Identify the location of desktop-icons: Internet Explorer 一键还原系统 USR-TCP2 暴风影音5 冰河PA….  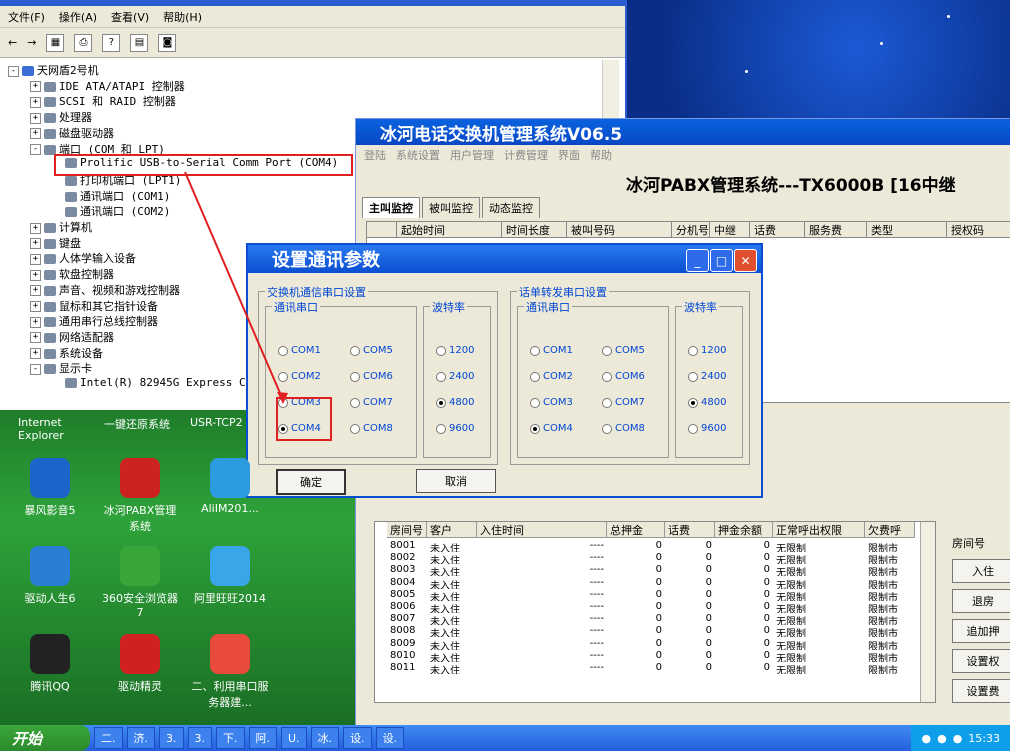
(180, 567).